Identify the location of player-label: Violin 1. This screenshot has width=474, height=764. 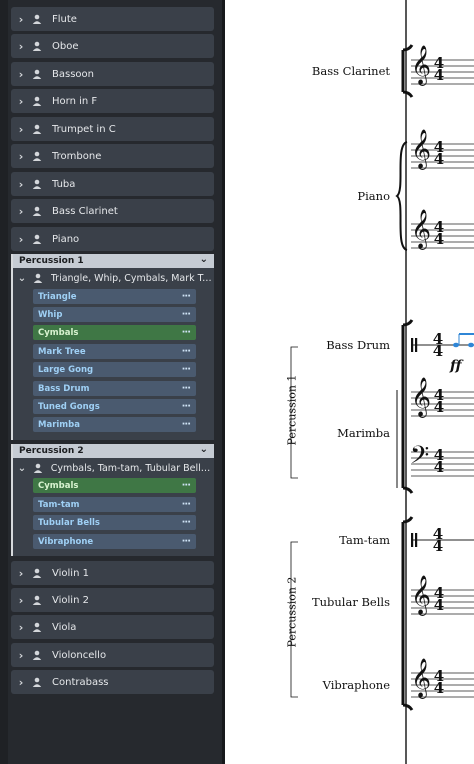
(70, 573).